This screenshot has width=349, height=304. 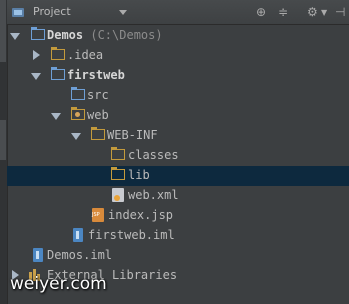 I want to click on tree-label-web: web, so click(x=98, y=115).